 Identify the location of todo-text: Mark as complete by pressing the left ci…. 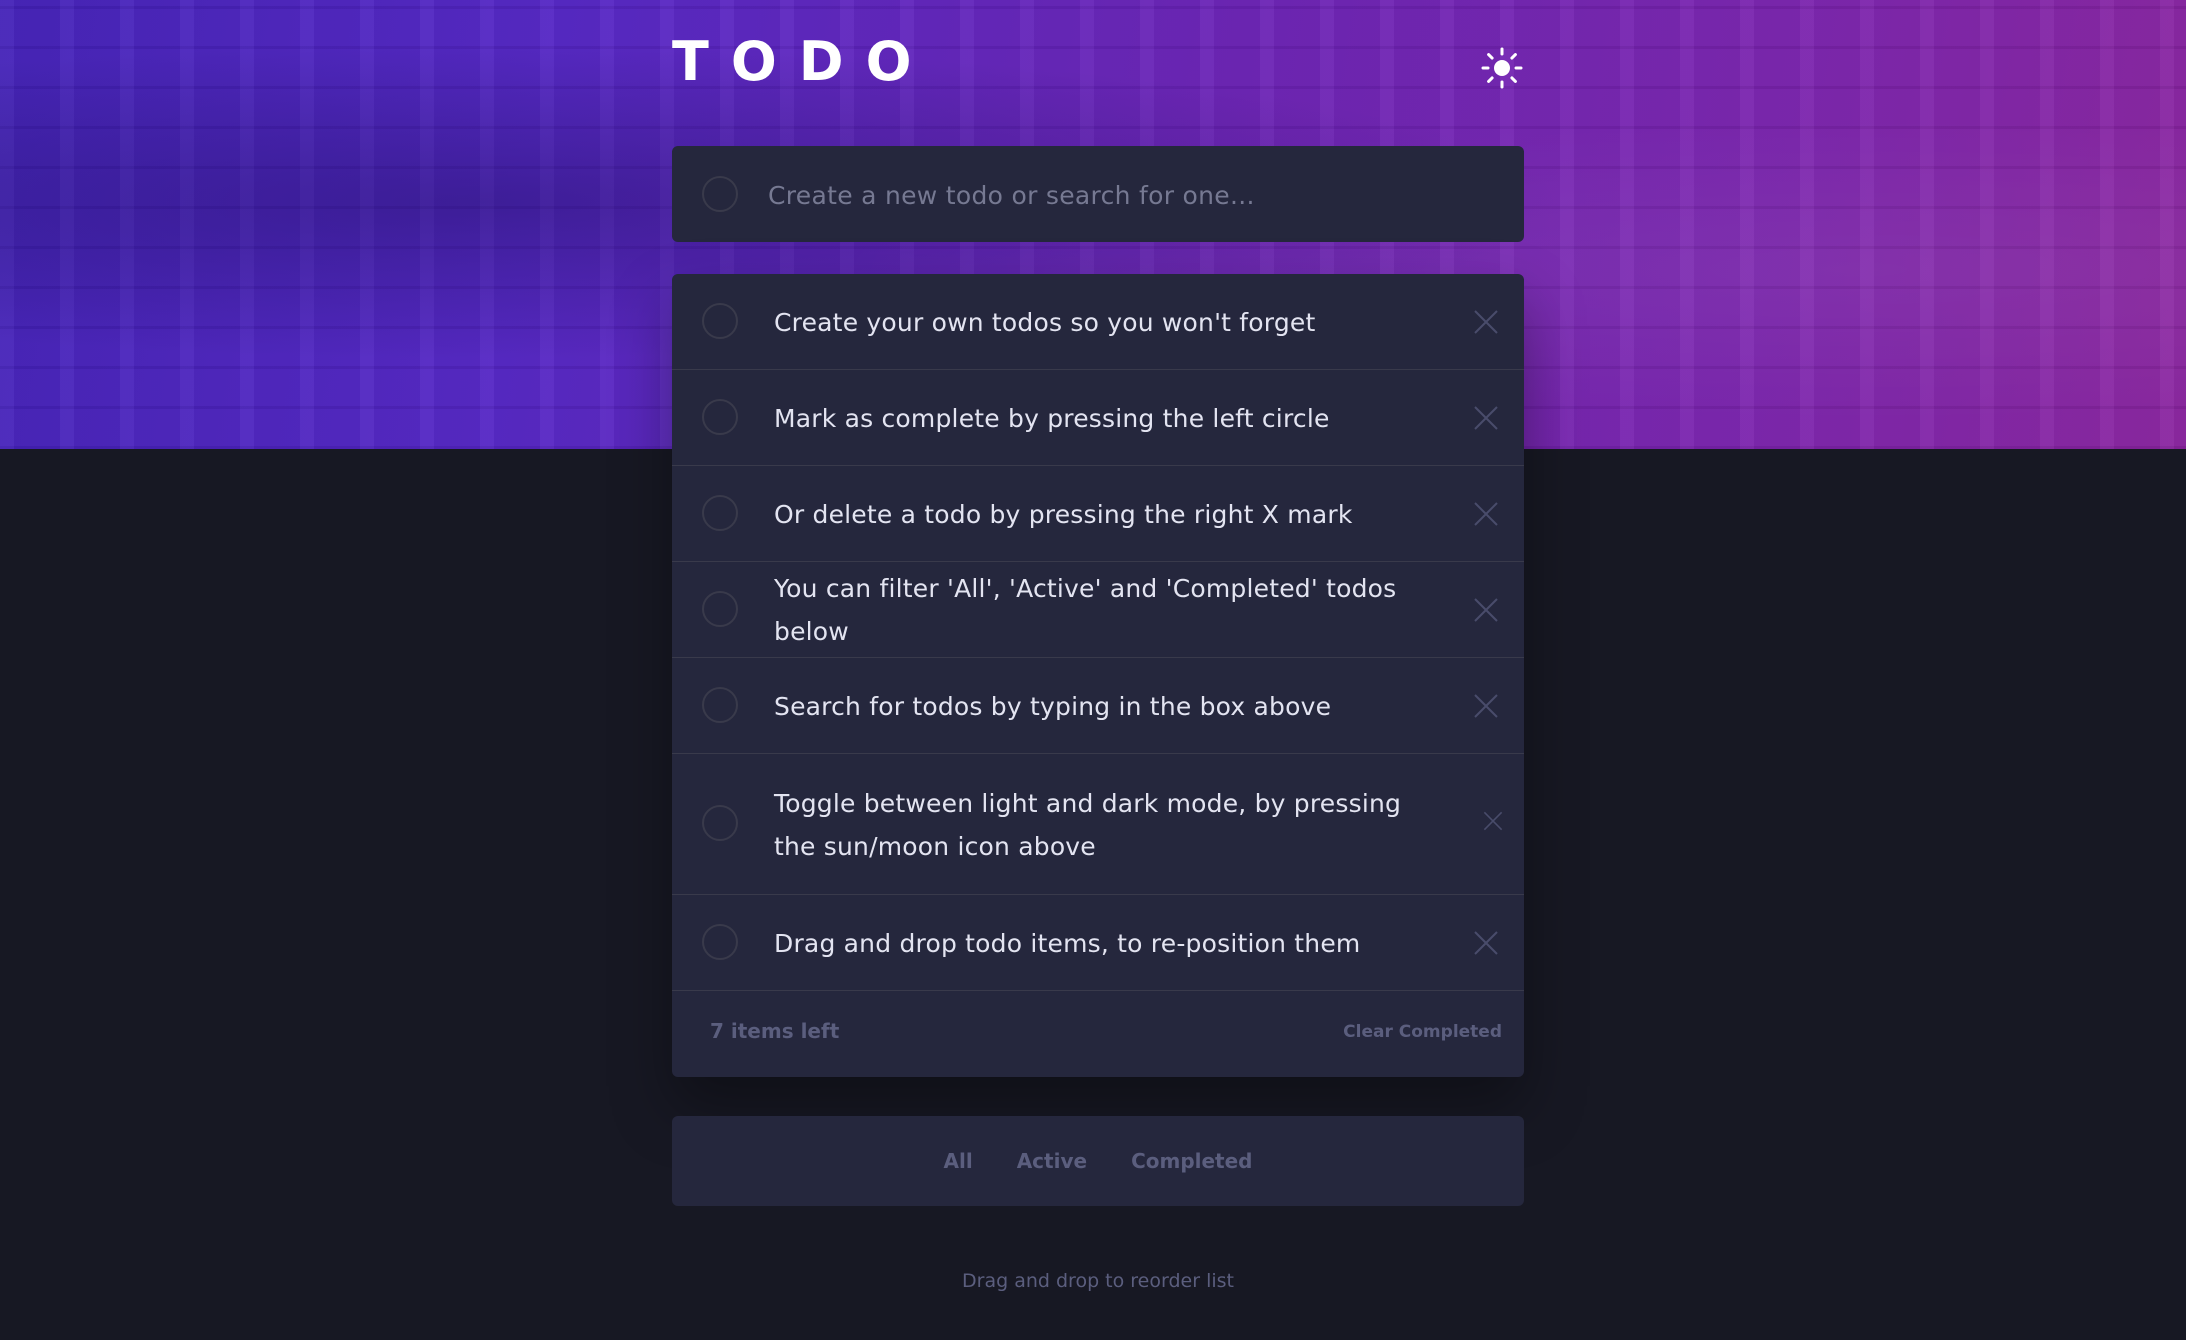
(1052, 418).